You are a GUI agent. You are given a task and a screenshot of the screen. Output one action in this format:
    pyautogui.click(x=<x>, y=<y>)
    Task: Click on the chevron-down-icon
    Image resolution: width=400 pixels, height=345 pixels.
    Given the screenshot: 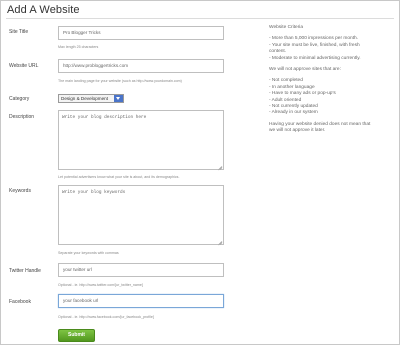 What is the action you would take?
    pyautogui.click(x=118, y=98)
    